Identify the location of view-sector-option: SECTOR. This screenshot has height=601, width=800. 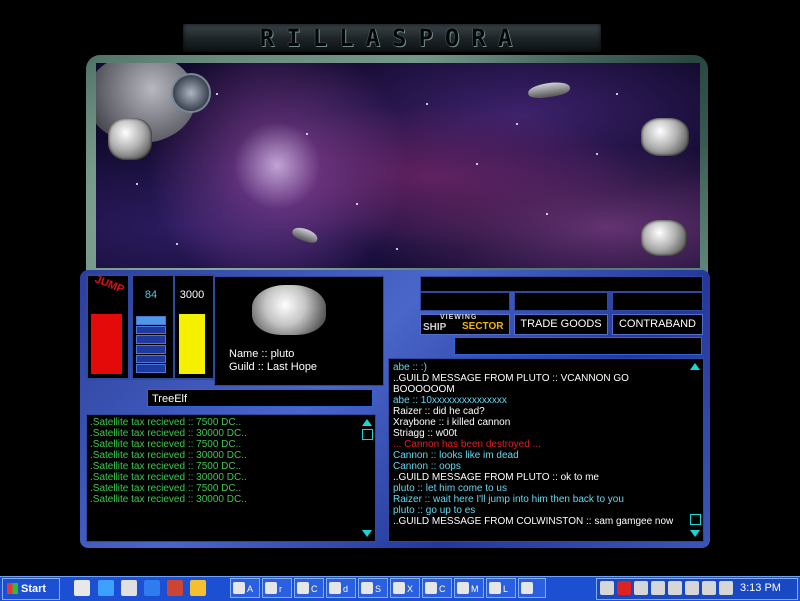
(483, 326).